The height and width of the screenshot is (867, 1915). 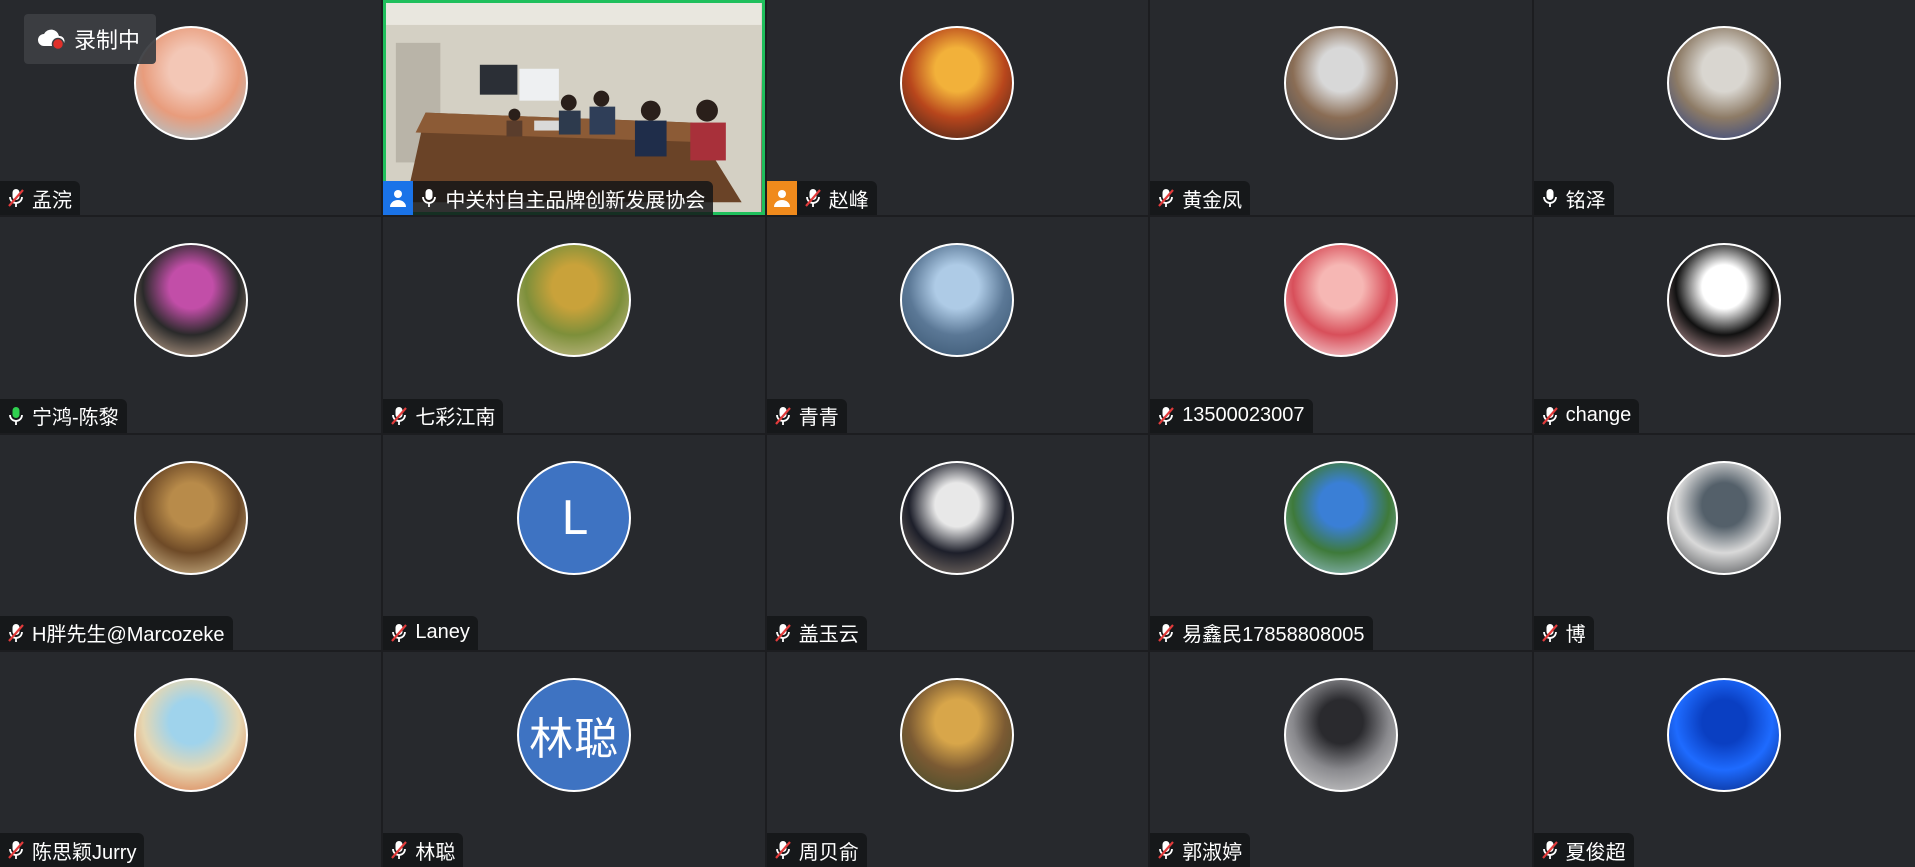 I want to click on participant-name-tag: 宁鸿-陈黎, so click(x=63, y=415).